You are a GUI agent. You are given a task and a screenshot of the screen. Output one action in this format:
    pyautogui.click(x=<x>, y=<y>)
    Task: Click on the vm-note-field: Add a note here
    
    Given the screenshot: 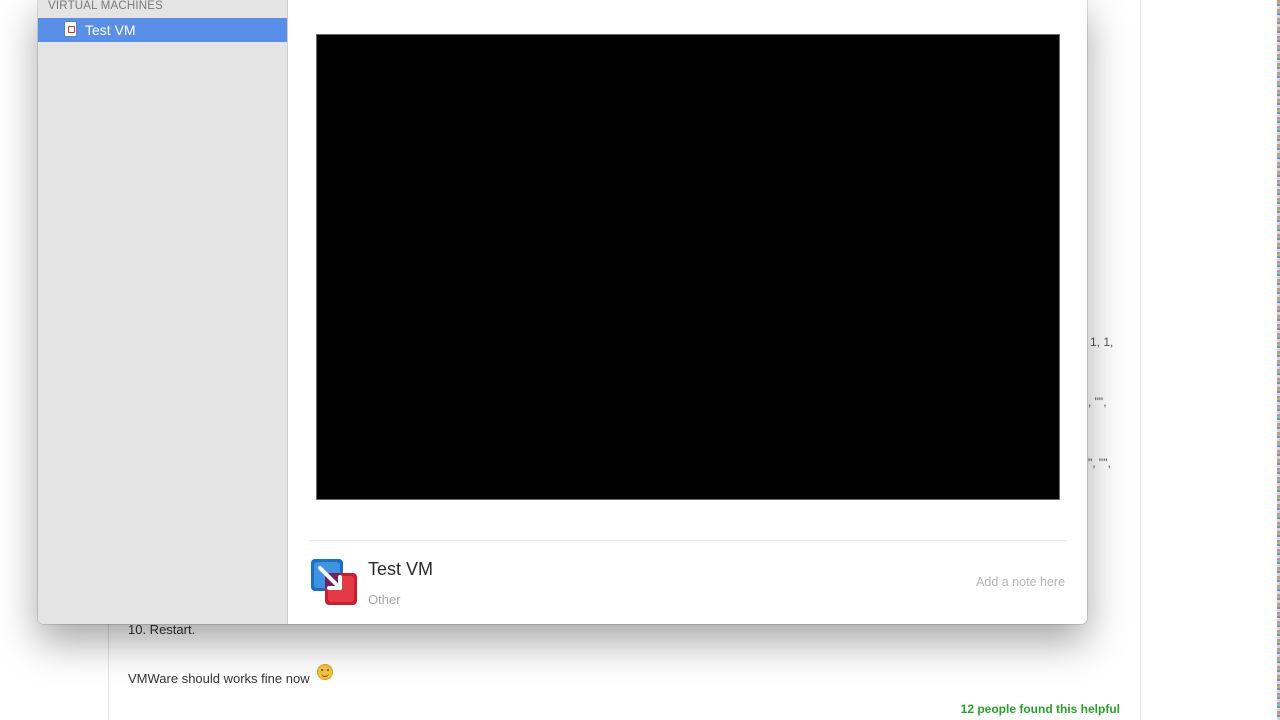 What is the action you would take?
    pyautogui.click(x=1020, y=582)
    